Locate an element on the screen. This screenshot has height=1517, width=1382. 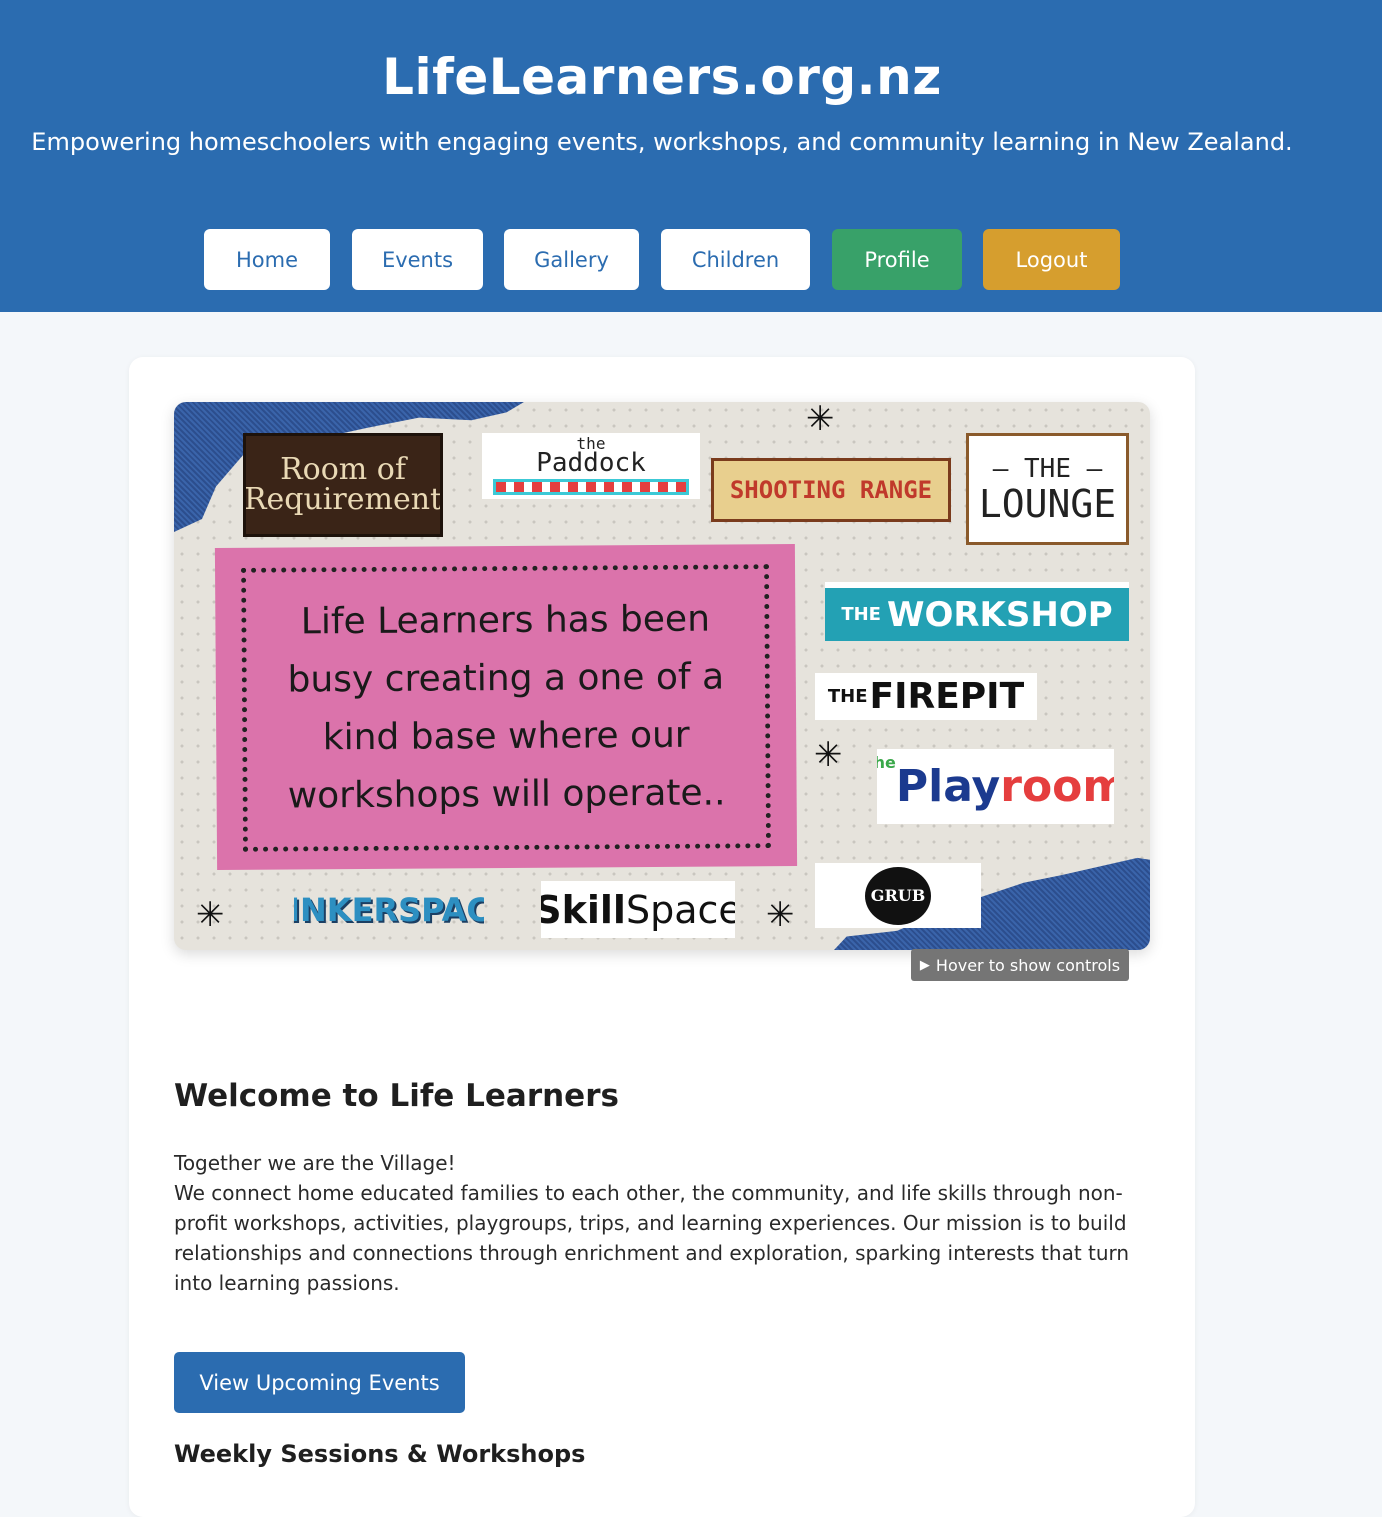
playroom-sign: The Playroom is located at coordinates (995, 786).